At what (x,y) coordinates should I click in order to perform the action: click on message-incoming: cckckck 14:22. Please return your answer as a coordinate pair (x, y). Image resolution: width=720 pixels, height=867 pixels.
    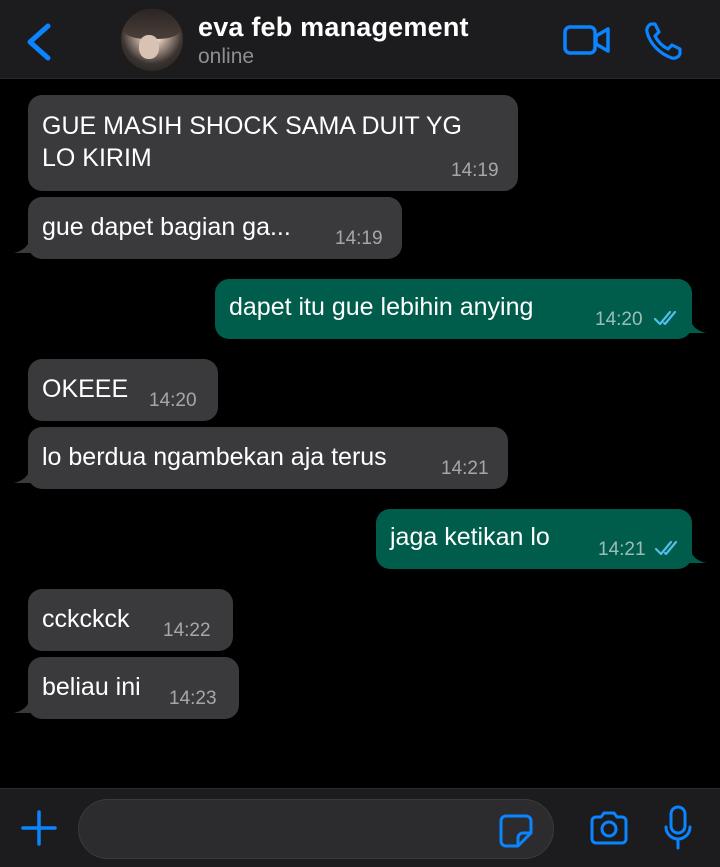
    Looking at the image, I should click on (130, 620).